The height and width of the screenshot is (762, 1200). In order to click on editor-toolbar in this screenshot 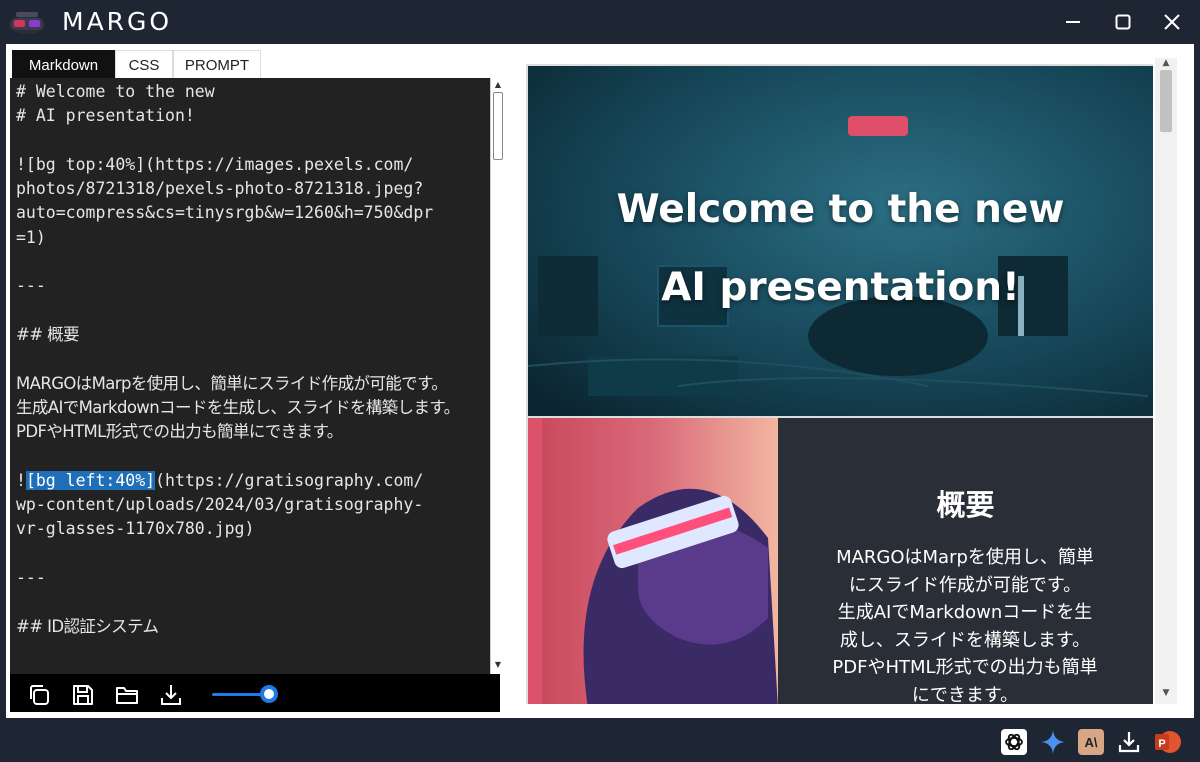, I will do `click(255, 693)`.